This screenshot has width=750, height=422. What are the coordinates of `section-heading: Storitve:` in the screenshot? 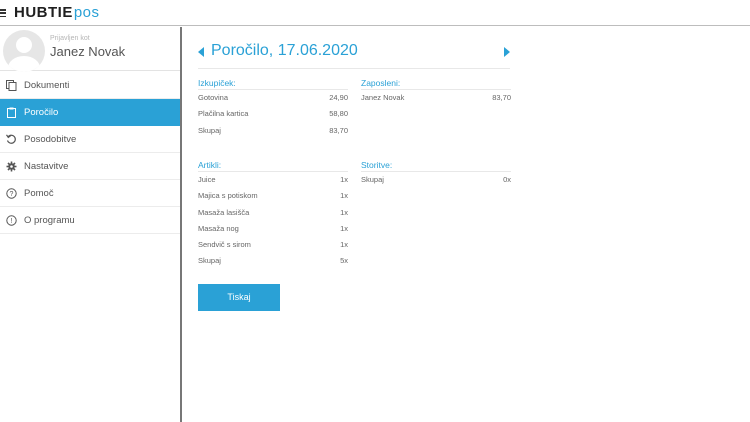 It's located at (436, 166).